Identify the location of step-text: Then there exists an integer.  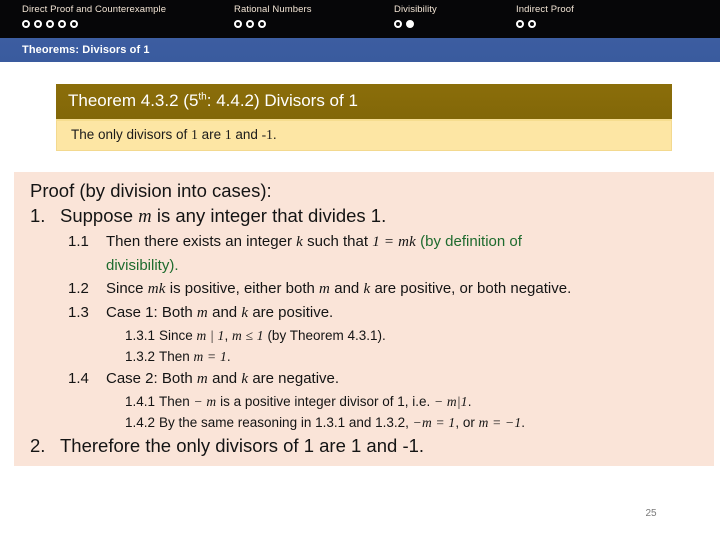
(201, 241).